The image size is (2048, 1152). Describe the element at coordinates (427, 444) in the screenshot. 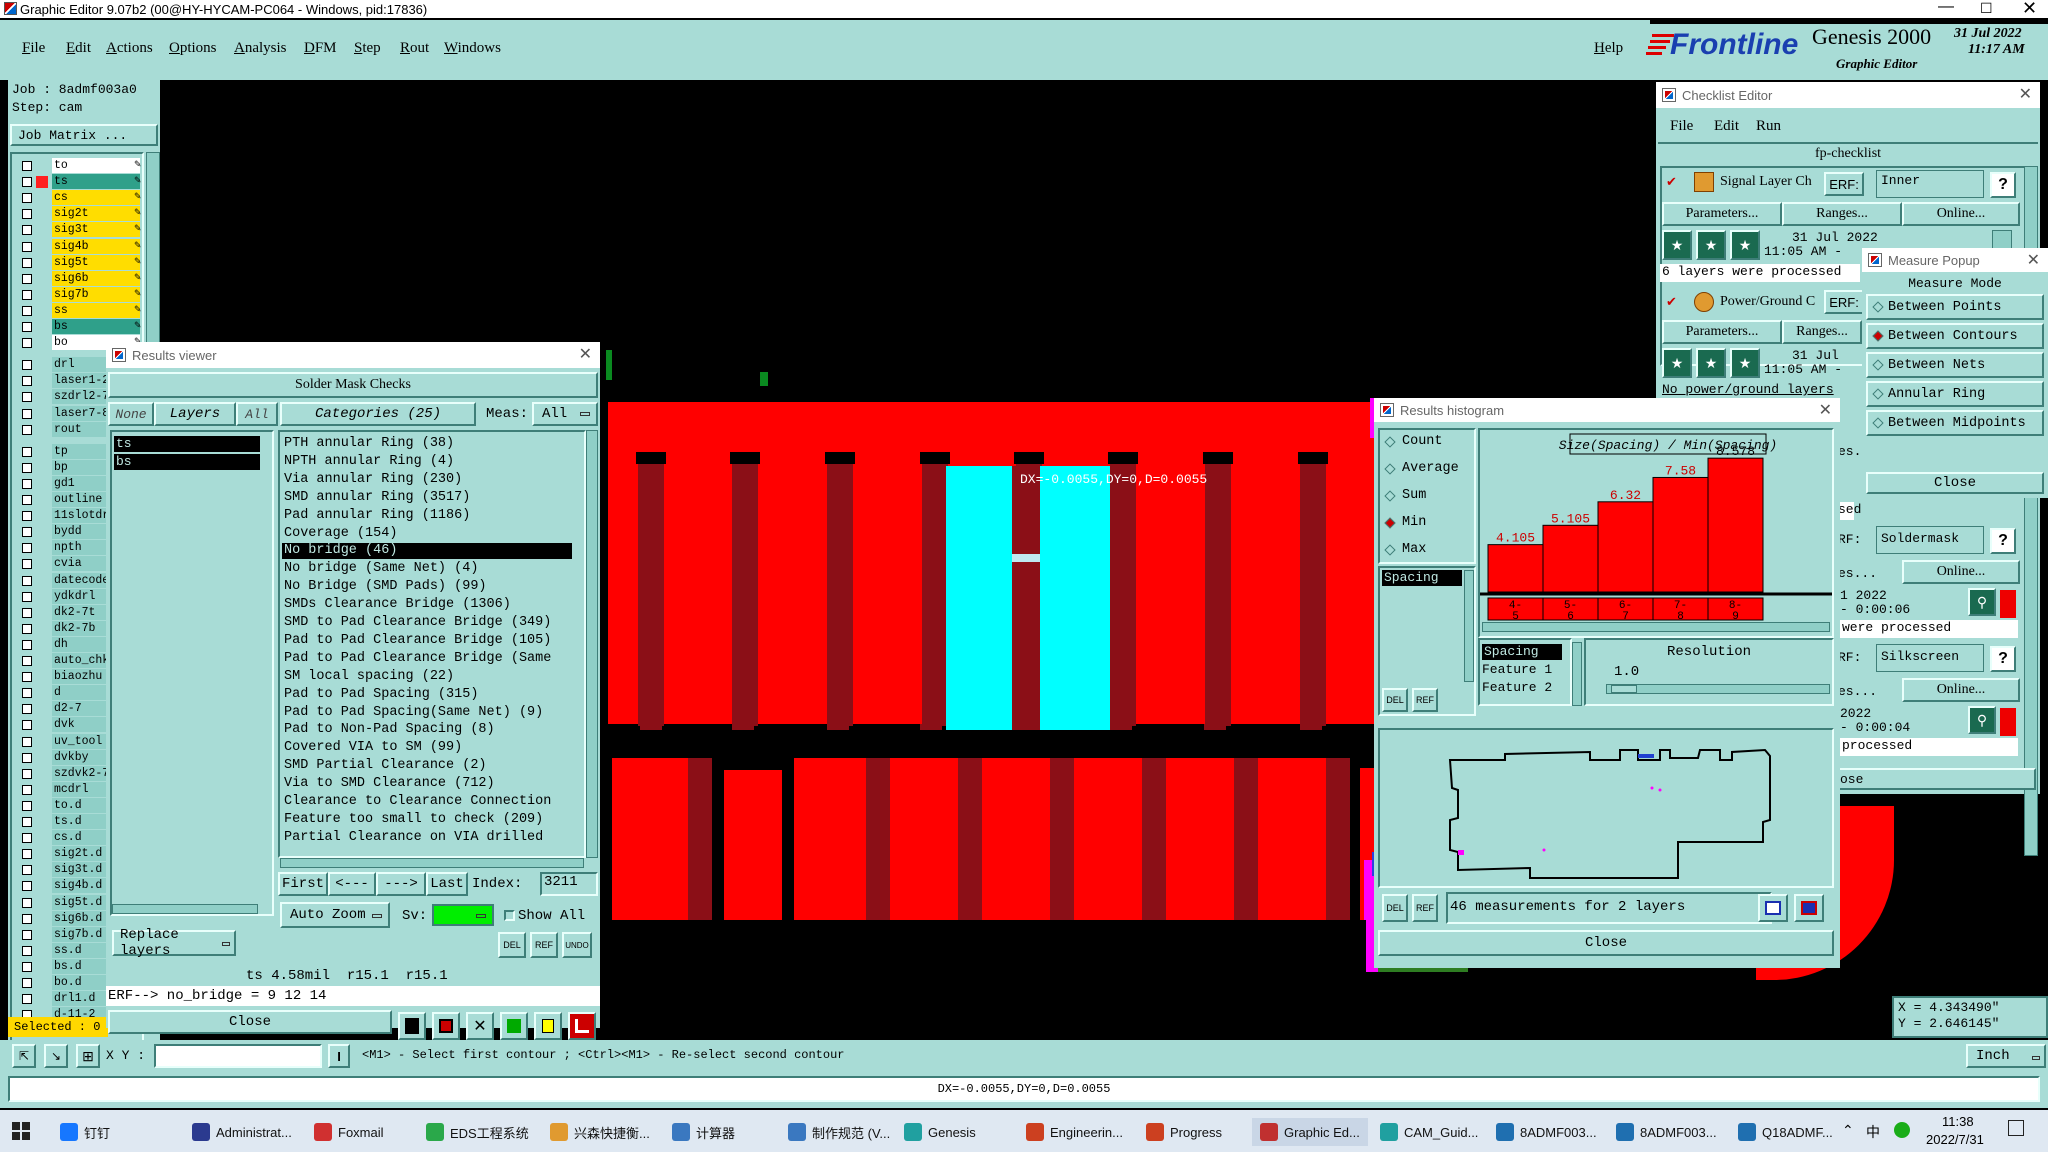

I see `category-item: PTH annular Ring (38)` at that location.